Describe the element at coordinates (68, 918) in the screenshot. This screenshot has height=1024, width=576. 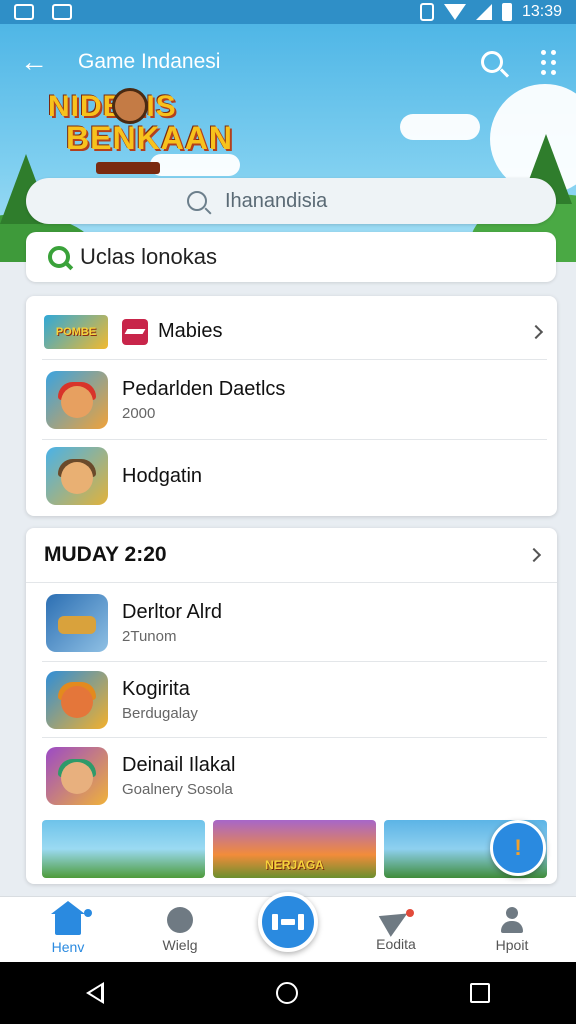
I see `home-icon` at that location.